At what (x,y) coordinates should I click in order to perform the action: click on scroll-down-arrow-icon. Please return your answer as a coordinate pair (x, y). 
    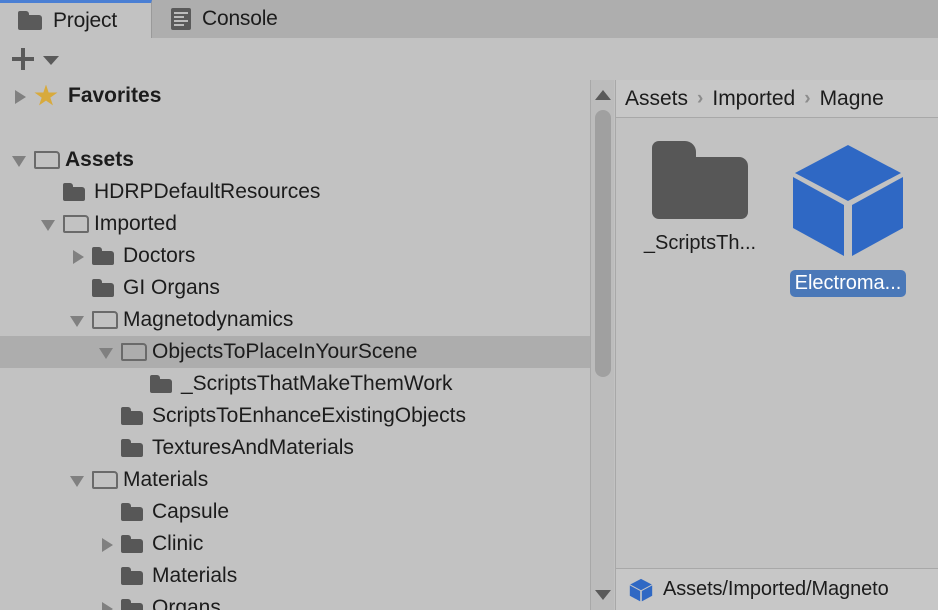
    Looking at the image, I should click on (603, 595).